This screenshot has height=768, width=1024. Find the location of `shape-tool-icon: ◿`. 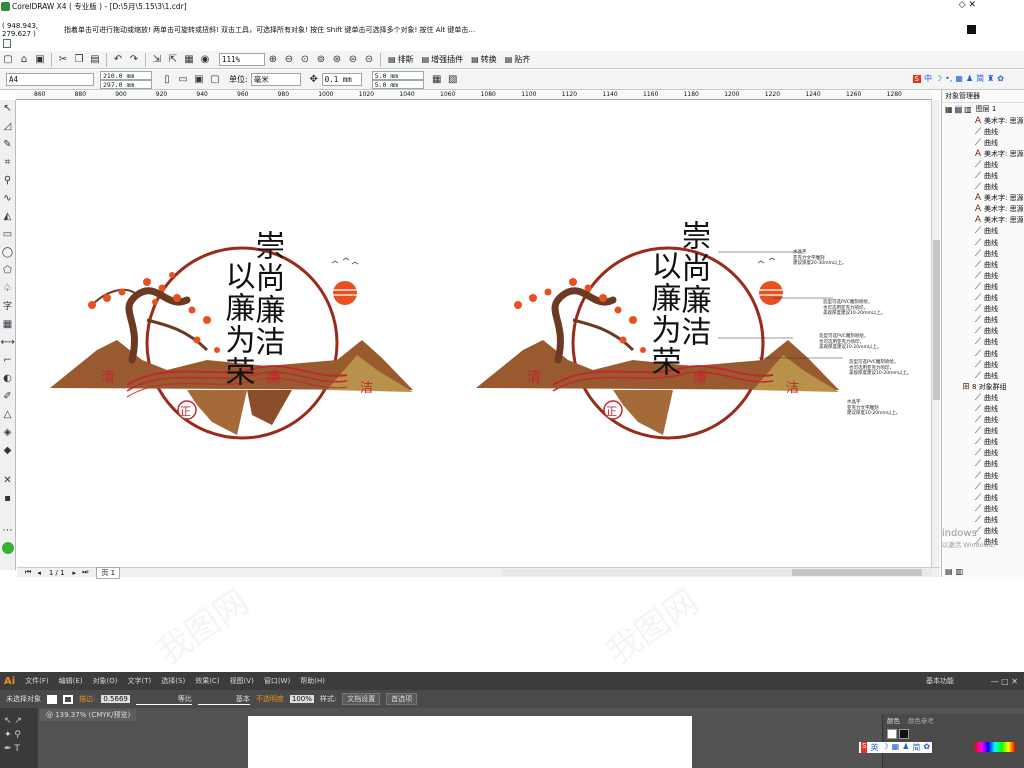

shape-tool-icon: ◿ is located at coordinates (8, 127).